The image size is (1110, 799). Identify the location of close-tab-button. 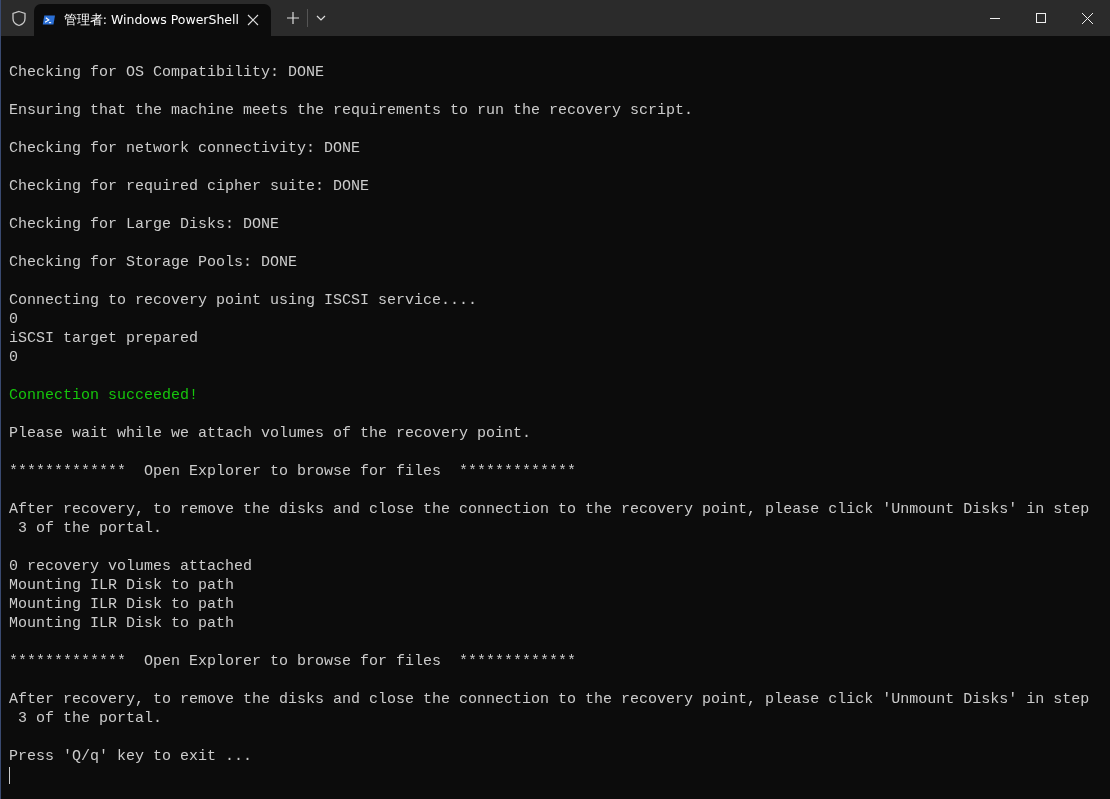
(253, 20).